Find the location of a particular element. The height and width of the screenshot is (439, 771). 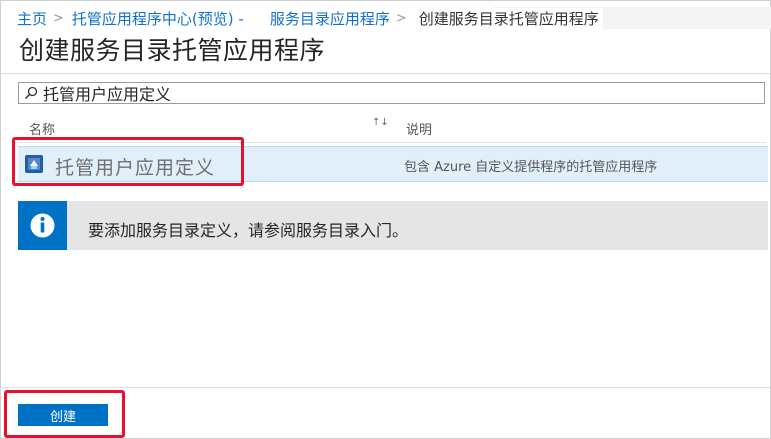

table-row: 托管用户应用定义 包含 Azure 自定义提供程序的托管应用程序 is located at coordinates (393, 164).